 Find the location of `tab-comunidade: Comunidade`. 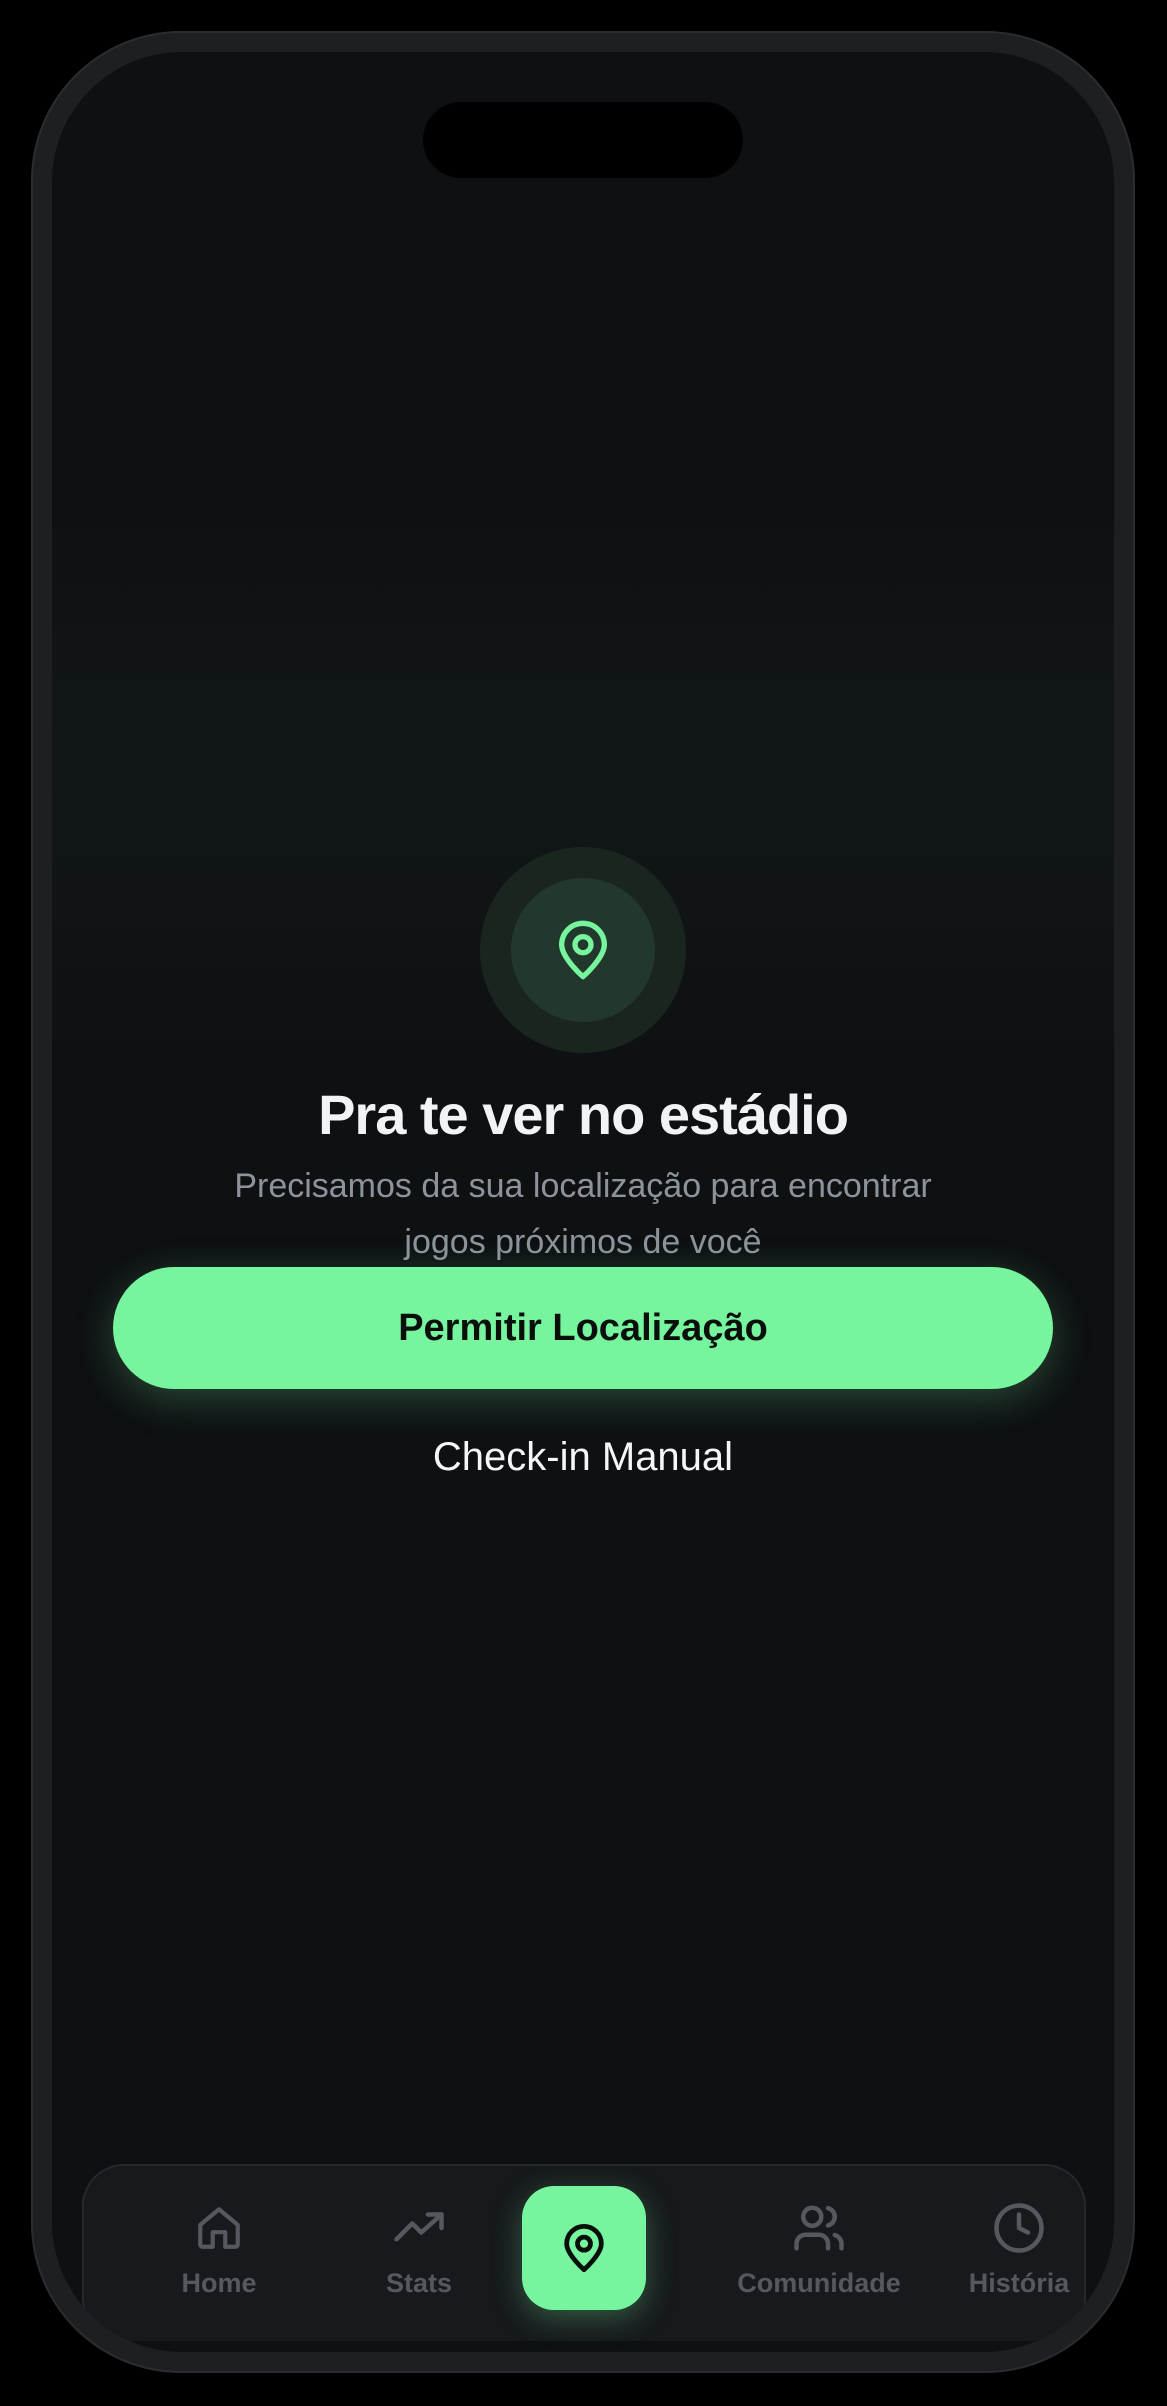

tab-comunidade: Comunidade is located at coordinates (819, 2255).